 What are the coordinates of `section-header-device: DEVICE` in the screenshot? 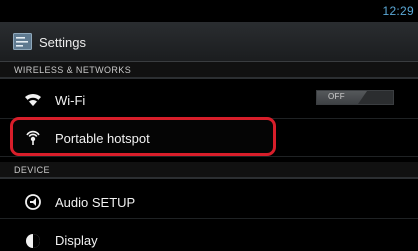 It's located at (209, 170).